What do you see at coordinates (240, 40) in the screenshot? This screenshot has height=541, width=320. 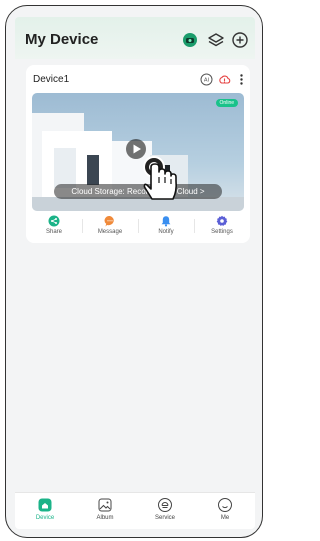 I see `add-icon` at bounding box center [240, 40].